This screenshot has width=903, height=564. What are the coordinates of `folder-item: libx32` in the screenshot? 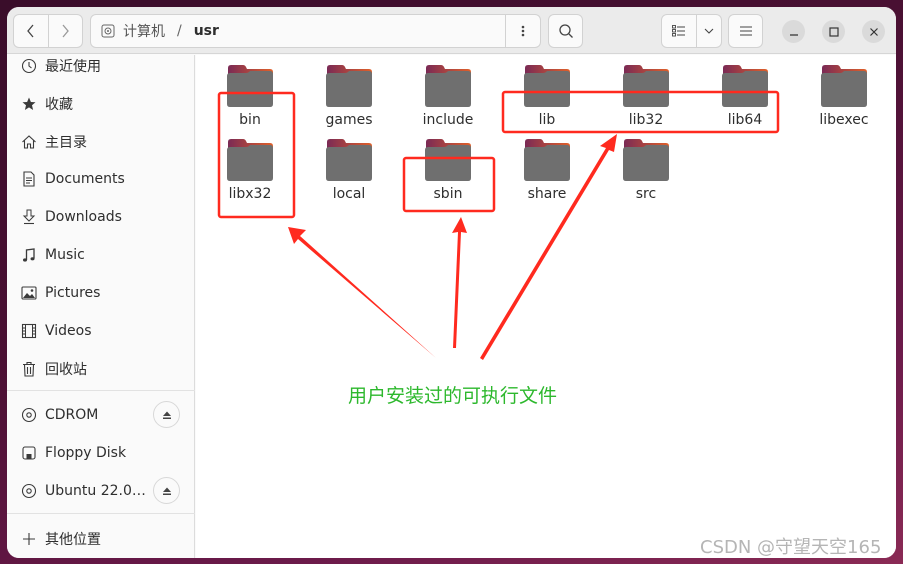 It's located at (250, 173).